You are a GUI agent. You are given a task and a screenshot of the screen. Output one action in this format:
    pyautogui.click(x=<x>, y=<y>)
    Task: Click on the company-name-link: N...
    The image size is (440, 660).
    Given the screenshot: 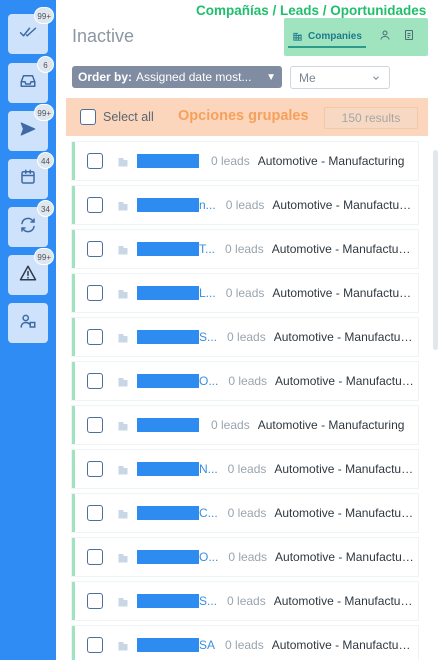 What is the action you would take?
    pyautogui.click(x=177, y=469)
    